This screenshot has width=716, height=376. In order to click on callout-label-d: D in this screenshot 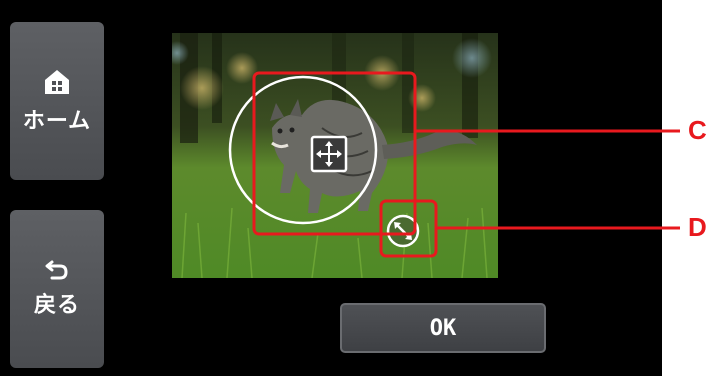, I will do `click(697, 227)`.